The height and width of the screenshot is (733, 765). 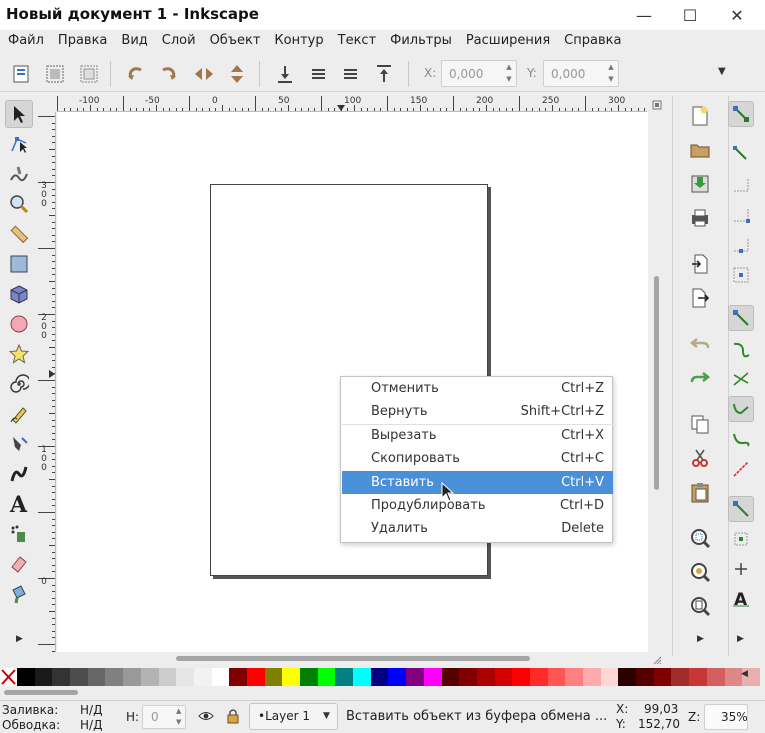 I want to click on snap-midpoints, so click(x=741, y=469).